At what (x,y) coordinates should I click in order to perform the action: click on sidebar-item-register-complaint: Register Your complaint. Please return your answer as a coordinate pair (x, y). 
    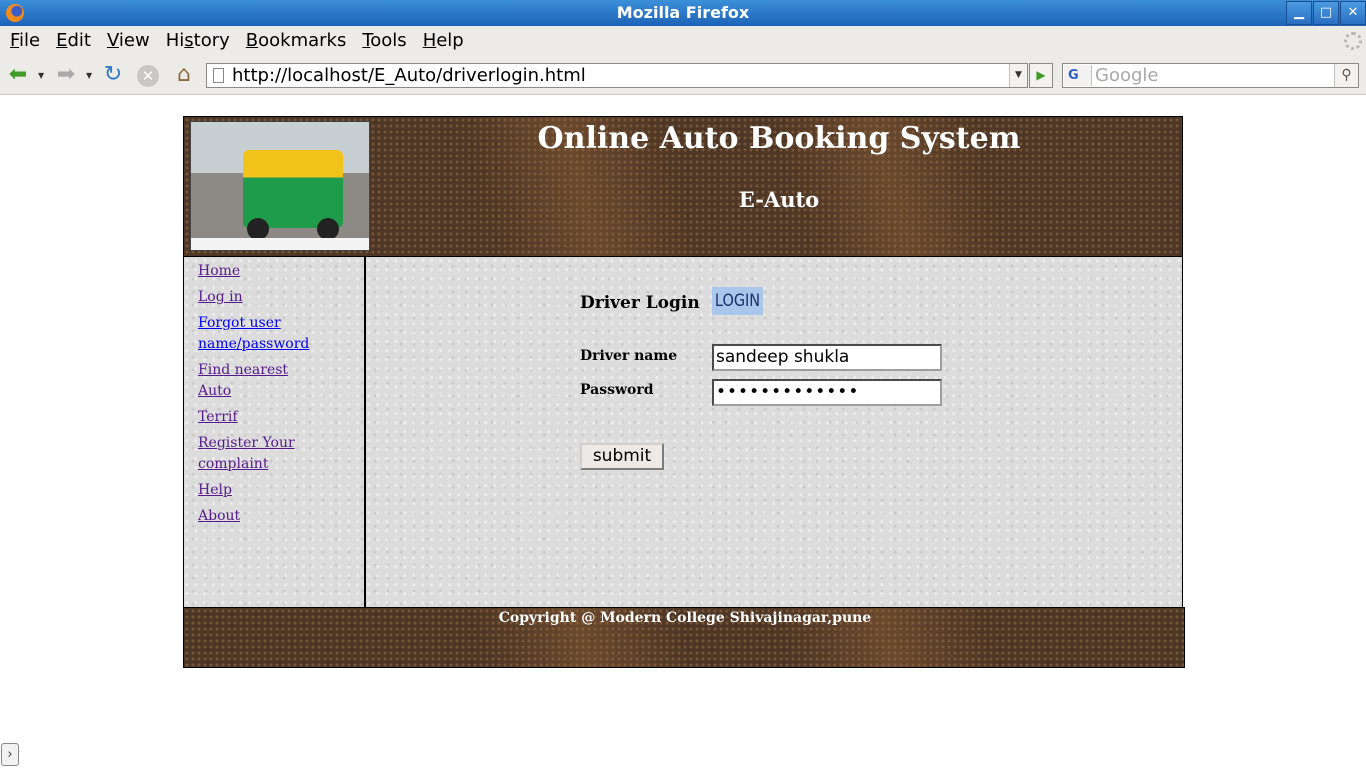
    Looking at the image, I should click on (258, 454).